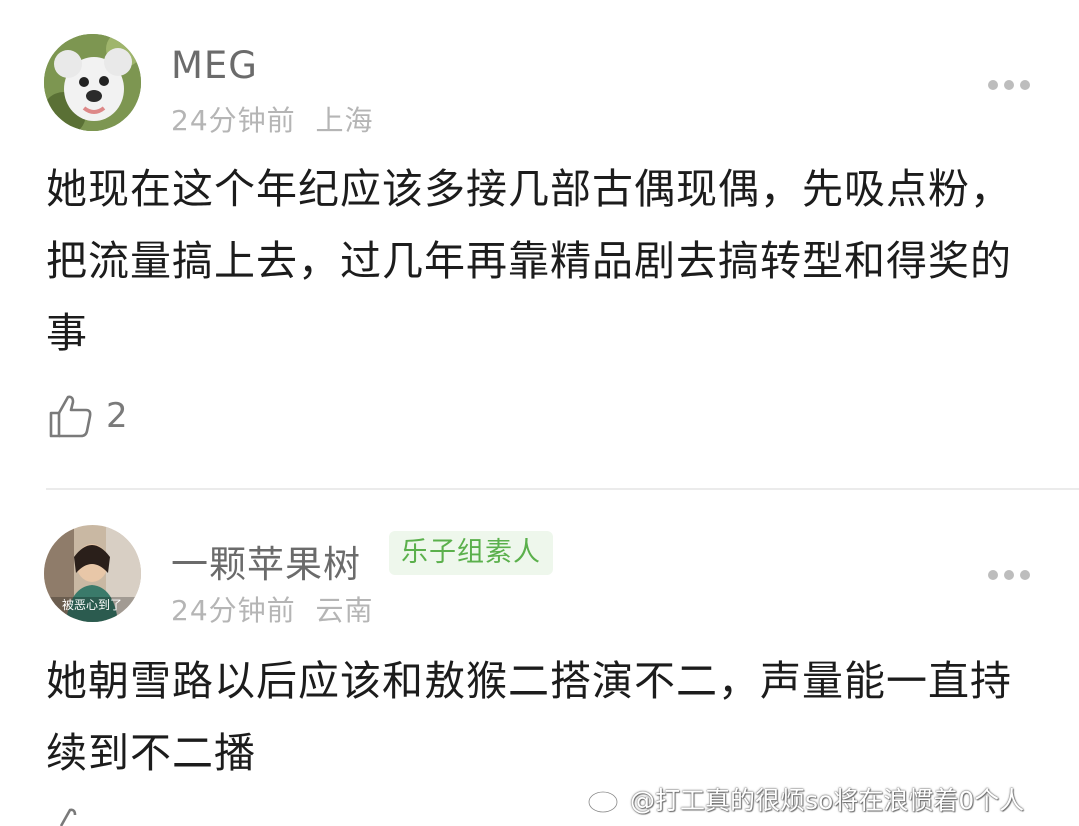 The width and height of the screenshot is (1079, 826). I want to click on more-options-button, so click(1009, 575).